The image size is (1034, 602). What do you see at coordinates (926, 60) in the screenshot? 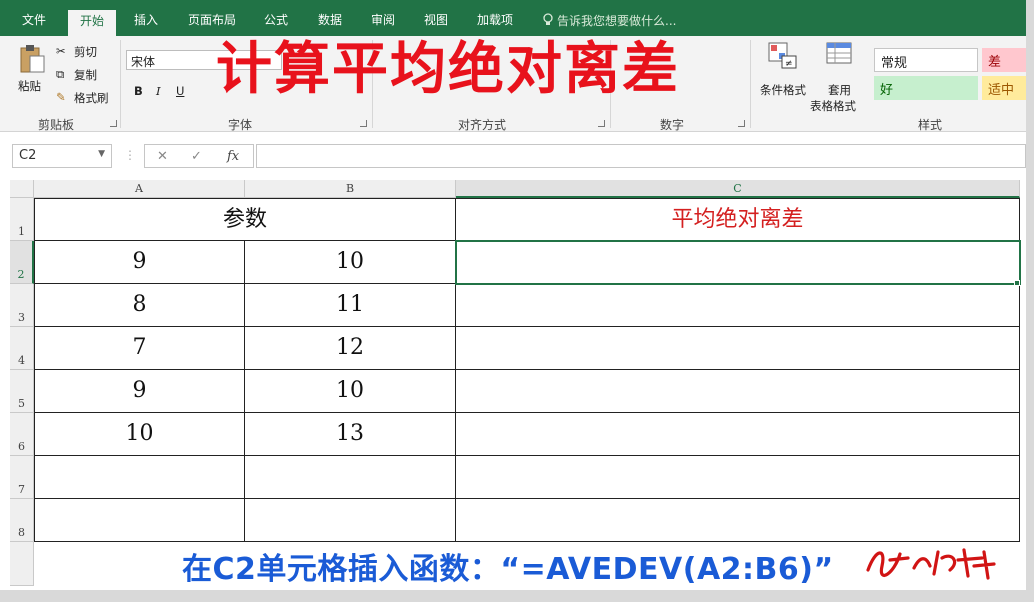
I see `style-normal: 常规` at bounding box center [926, 60].